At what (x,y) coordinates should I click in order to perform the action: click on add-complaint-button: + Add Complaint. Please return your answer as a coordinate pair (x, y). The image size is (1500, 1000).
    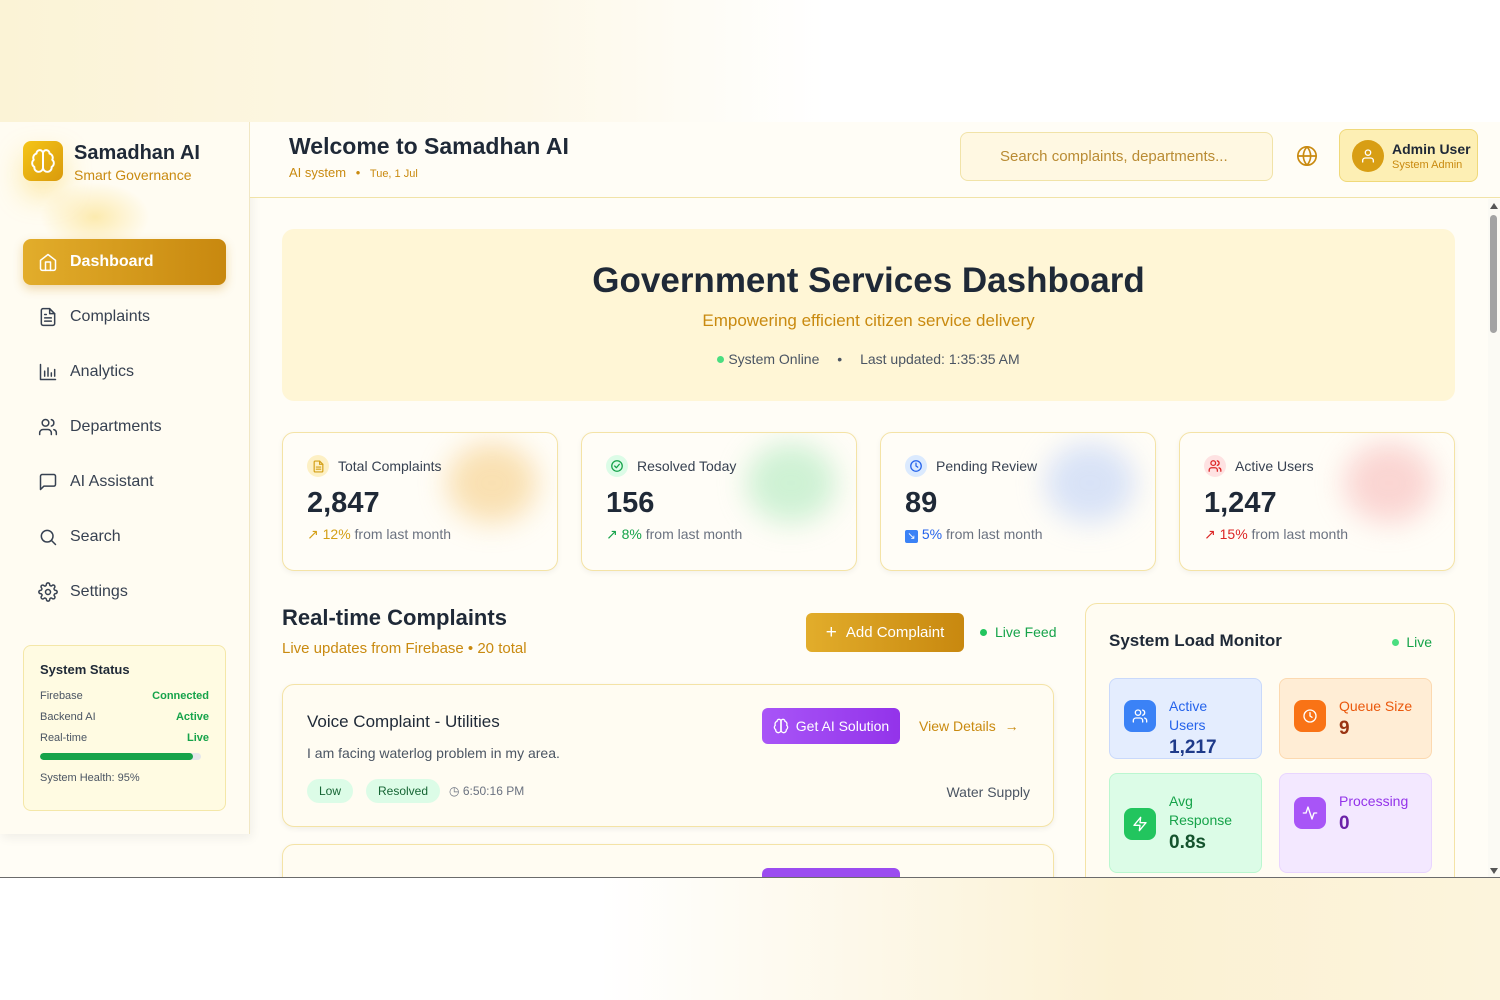
    Looking at the image, I should click on (885, 632).